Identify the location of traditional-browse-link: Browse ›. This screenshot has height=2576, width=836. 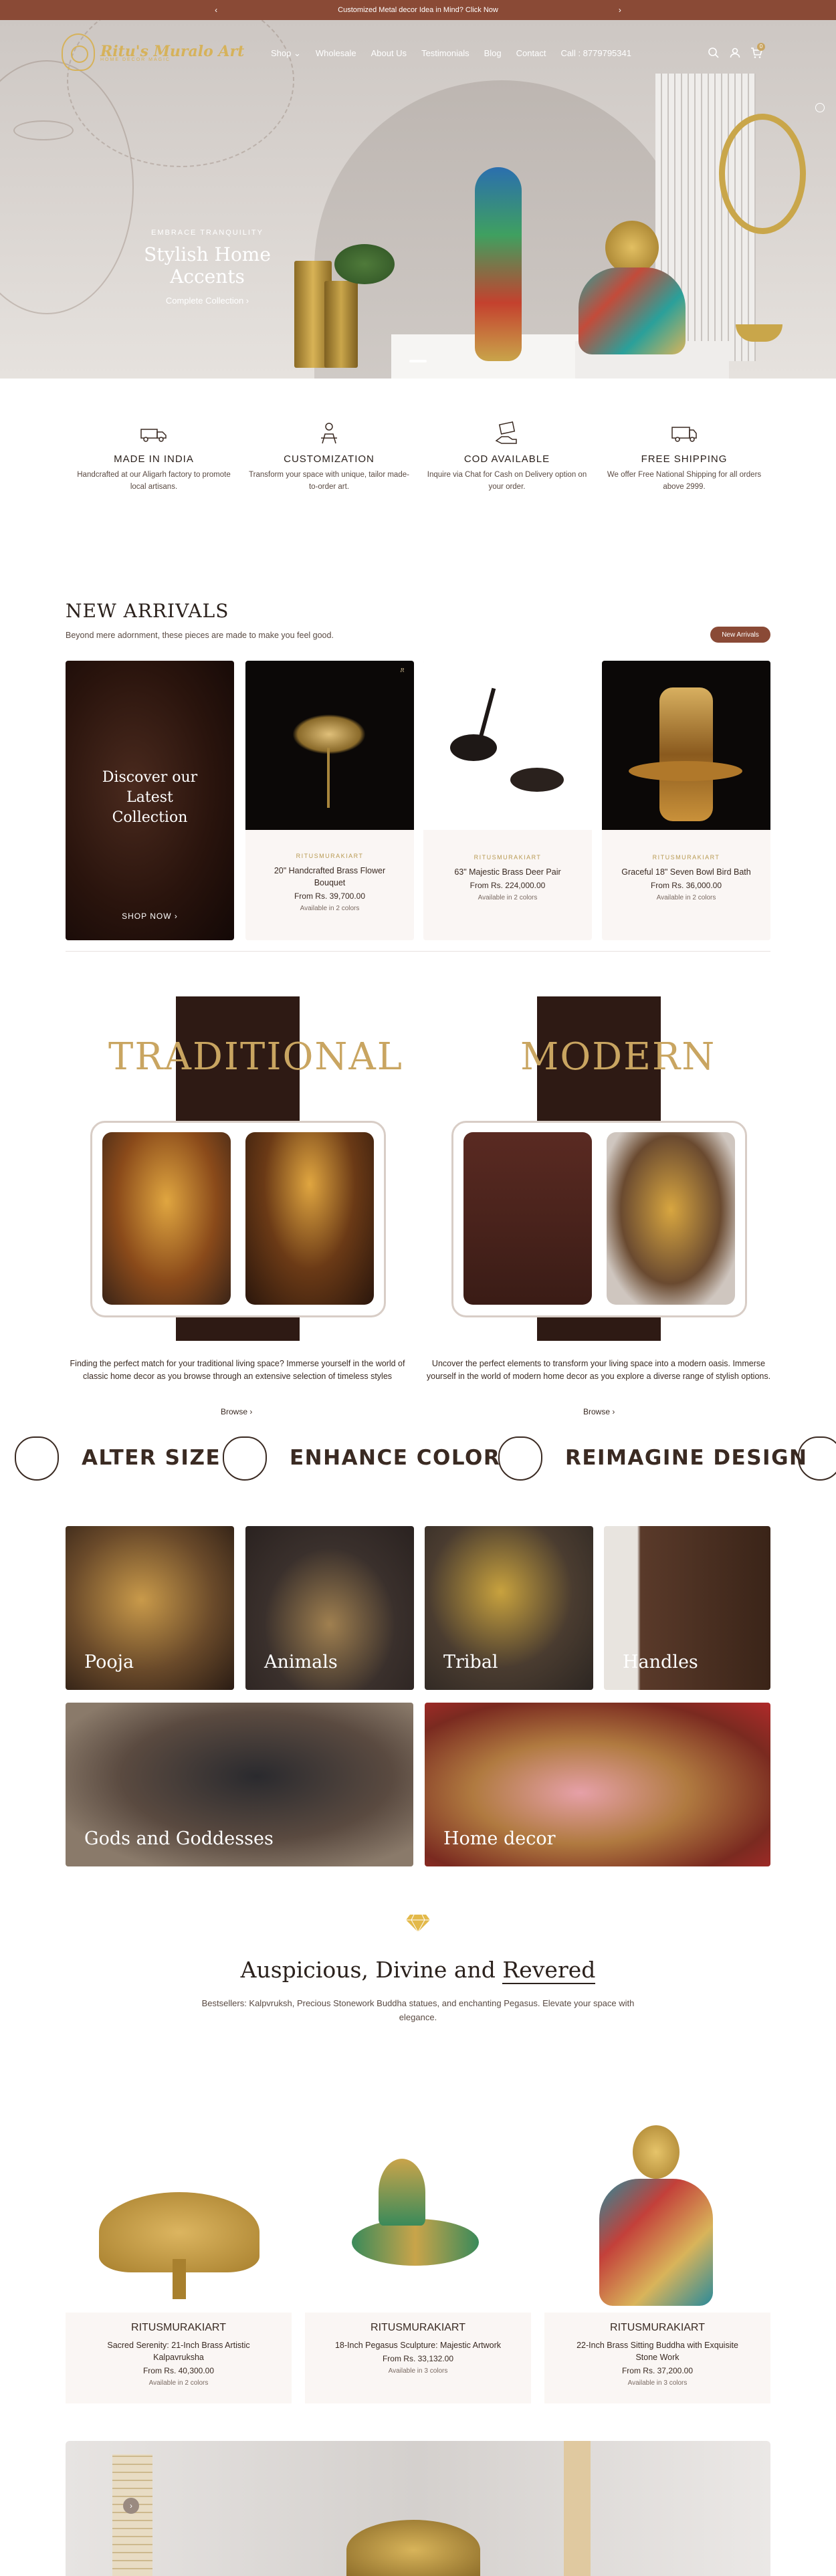
(236, 1411).